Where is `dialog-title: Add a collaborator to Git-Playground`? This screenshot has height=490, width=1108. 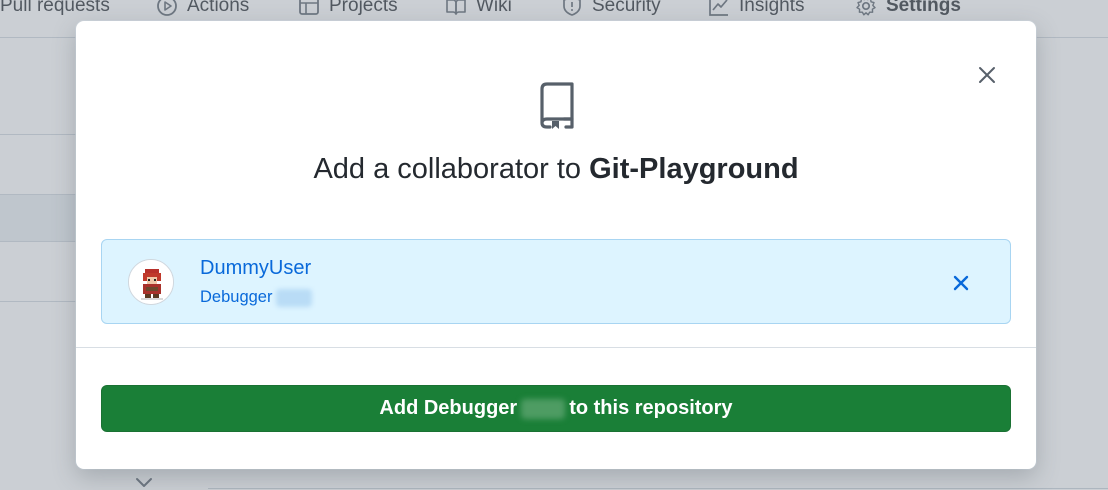
dialog-title: Add a collaborator to Git-Playground is located at coordinates (556, 169).